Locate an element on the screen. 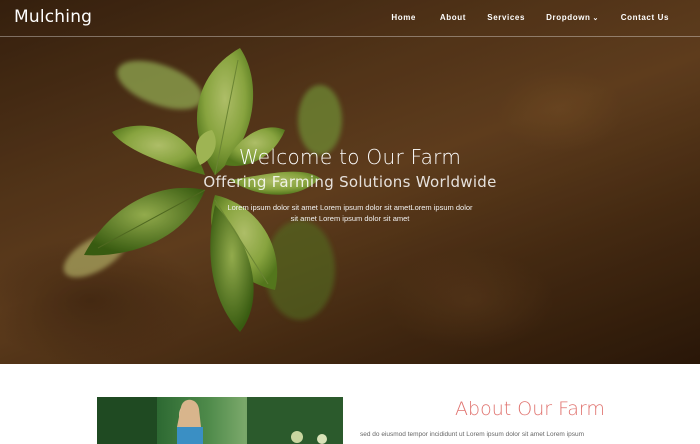  nav-services: Services is located at coordinates (506, 17).